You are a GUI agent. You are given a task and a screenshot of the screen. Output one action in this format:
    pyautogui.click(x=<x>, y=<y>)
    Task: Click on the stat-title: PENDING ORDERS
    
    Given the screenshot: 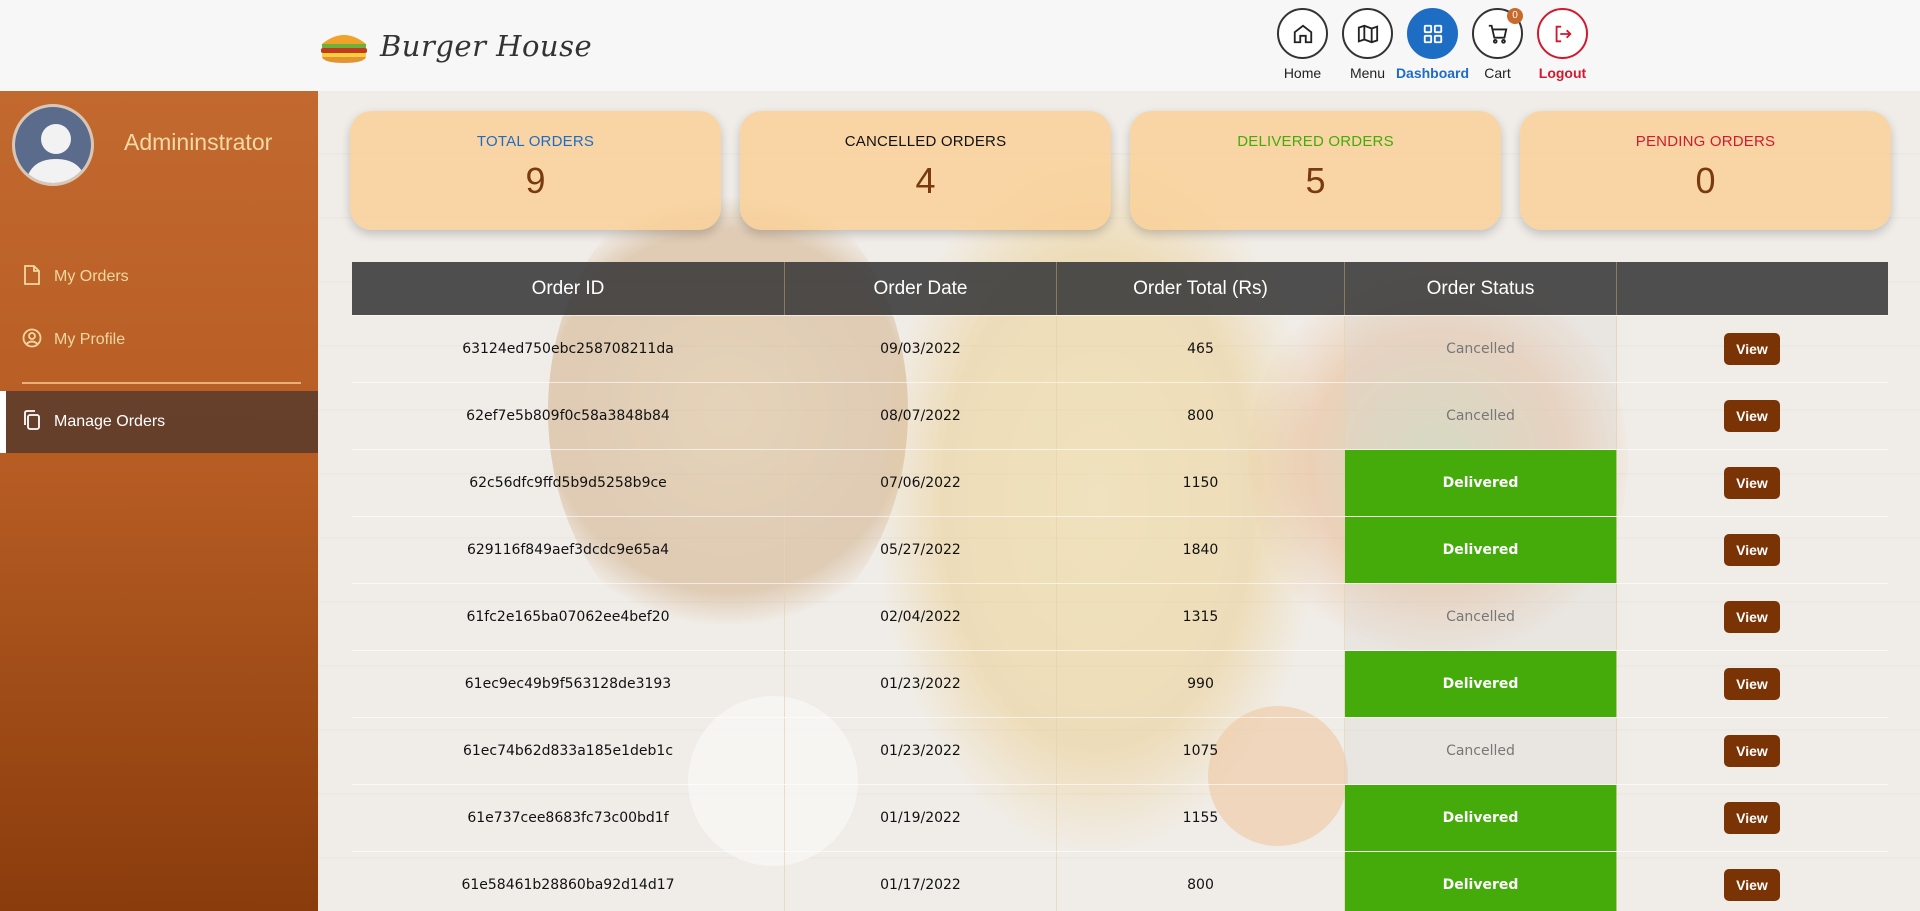 What is the action you would take?
    pyautogui.click(x=1705, y=141)
    